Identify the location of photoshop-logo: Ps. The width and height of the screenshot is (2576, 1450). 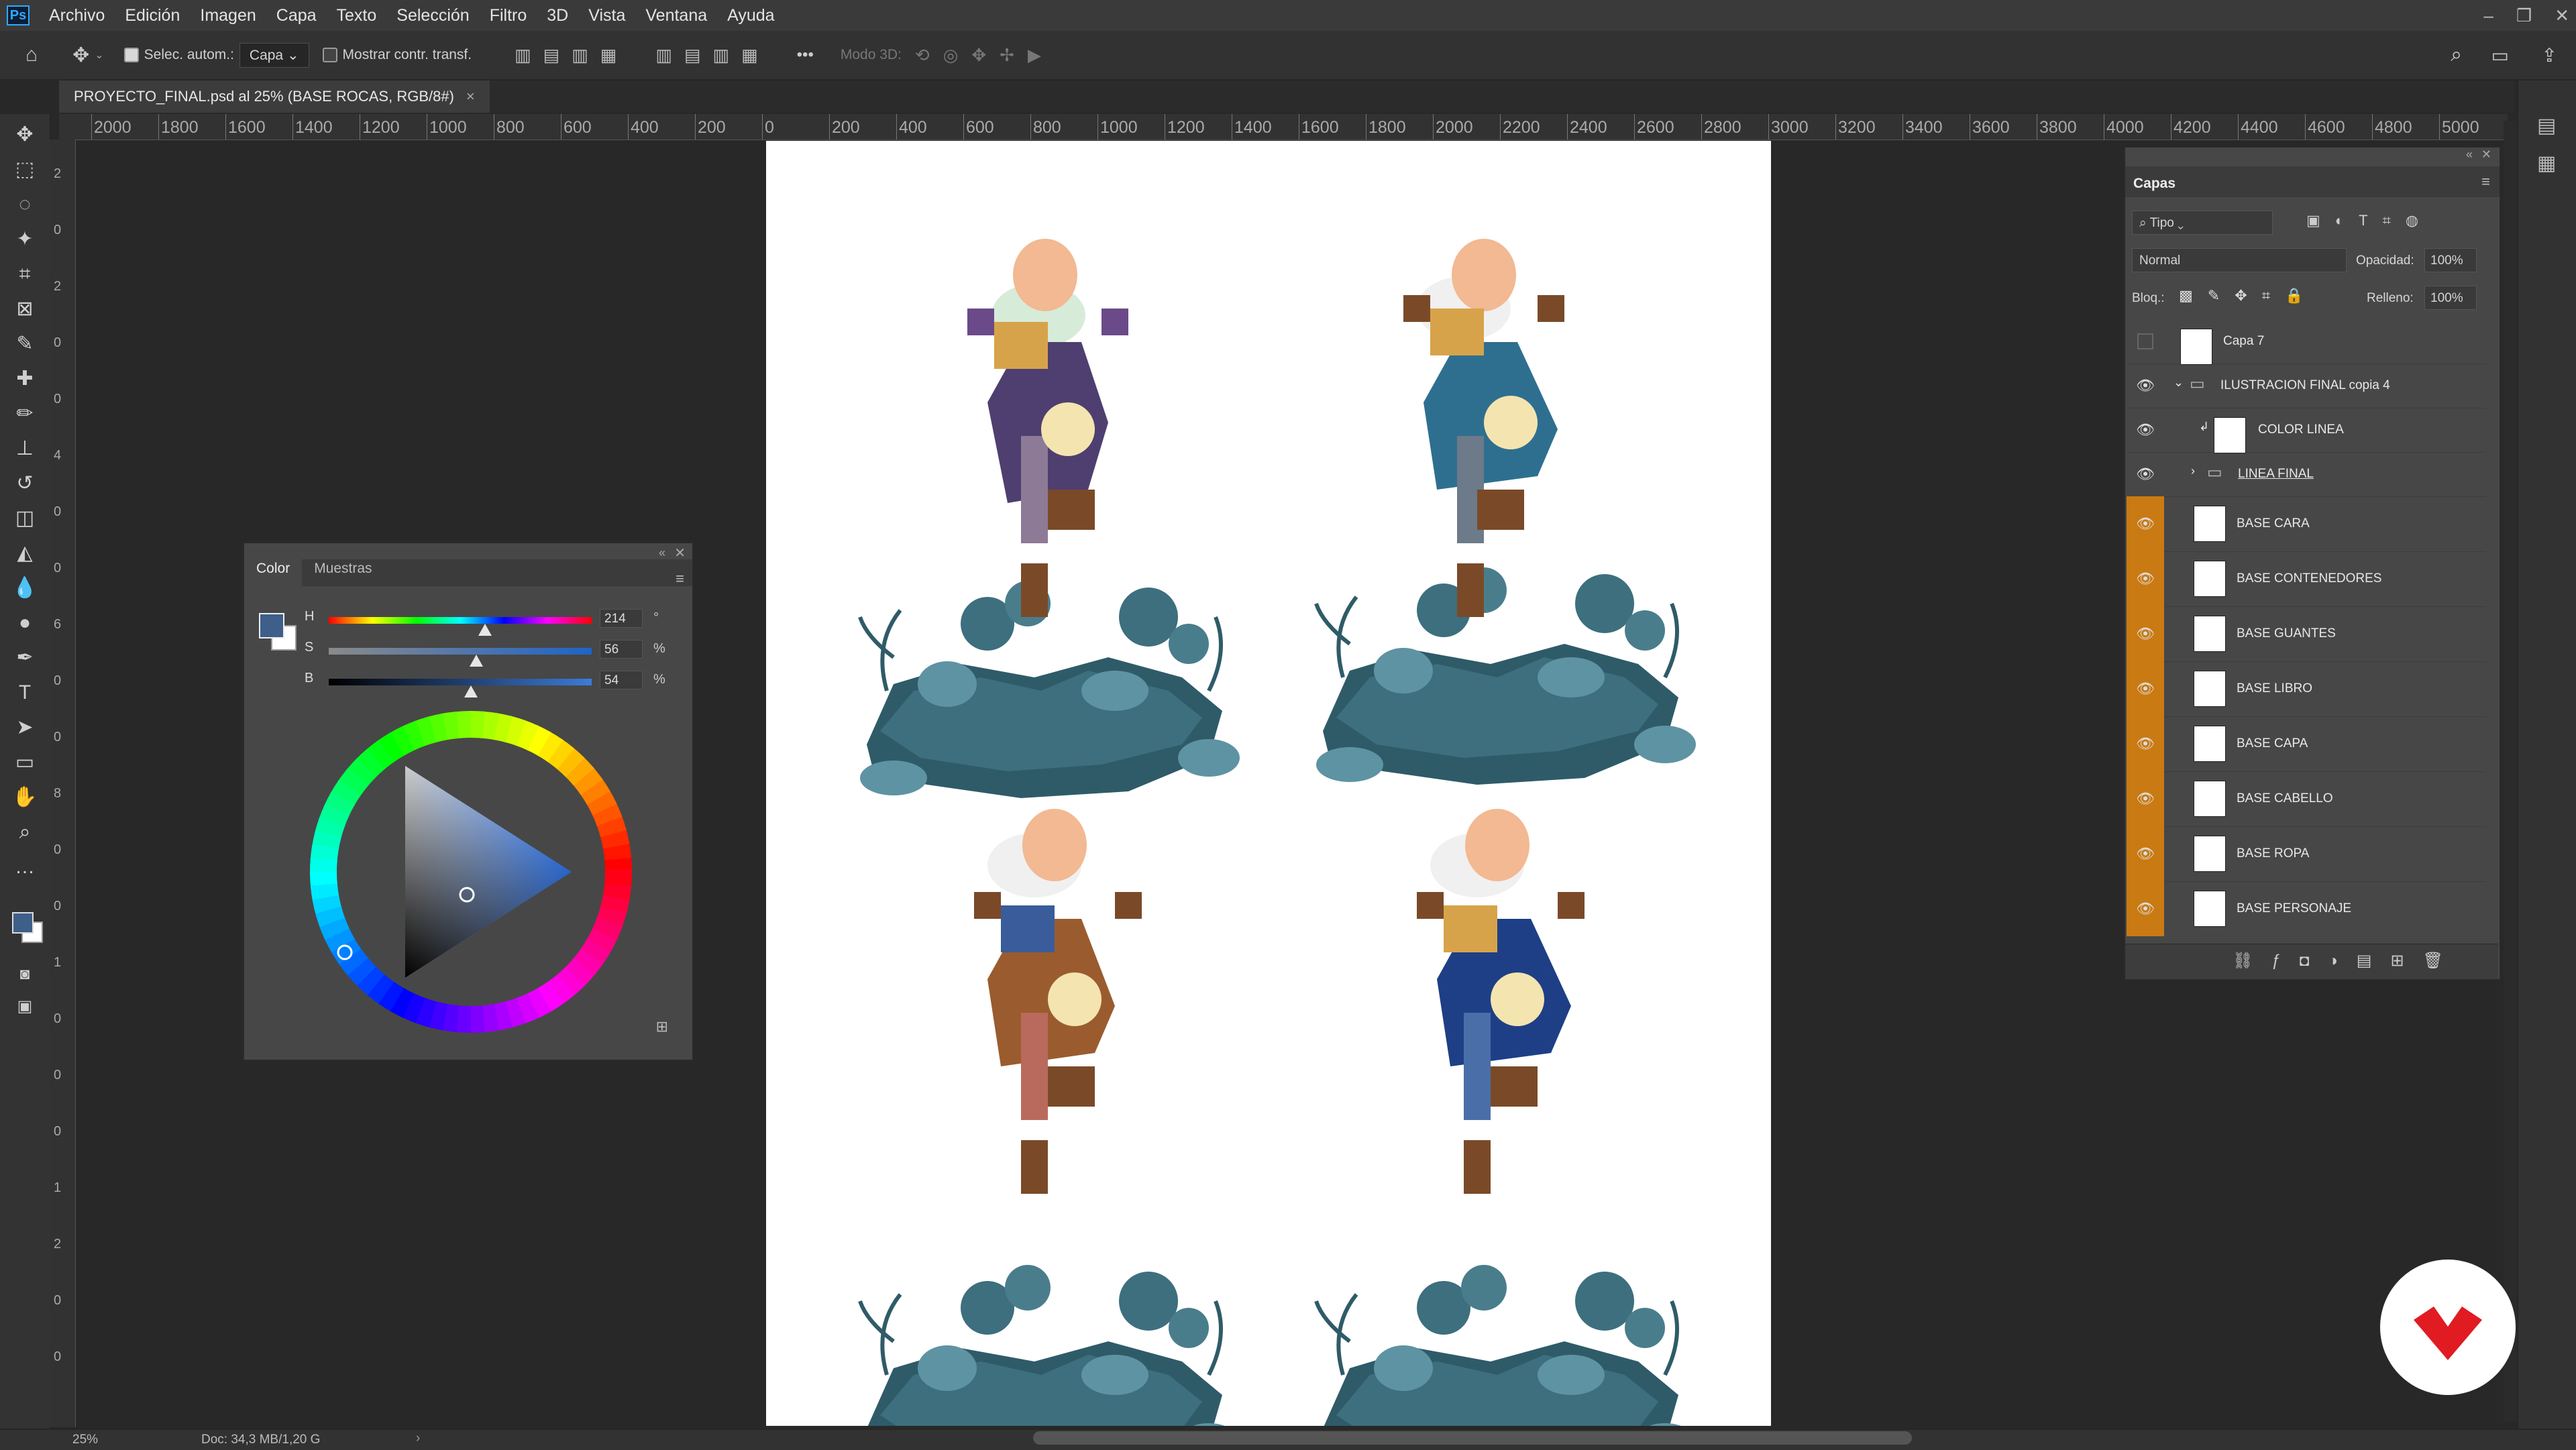
(18, 15).